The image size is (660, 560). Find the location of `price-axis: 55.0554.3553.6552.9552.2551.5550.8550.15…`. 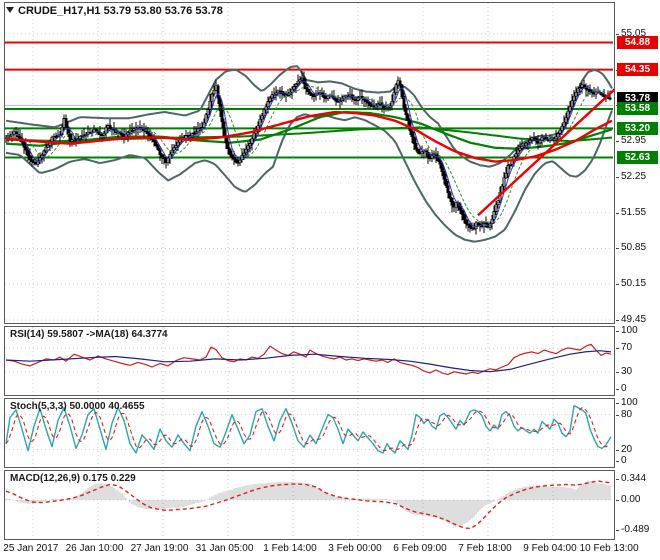

price-axis: 55.0554.3553.6552.9552.2551.5550.8550.15… is located at coordinates (638, 270).